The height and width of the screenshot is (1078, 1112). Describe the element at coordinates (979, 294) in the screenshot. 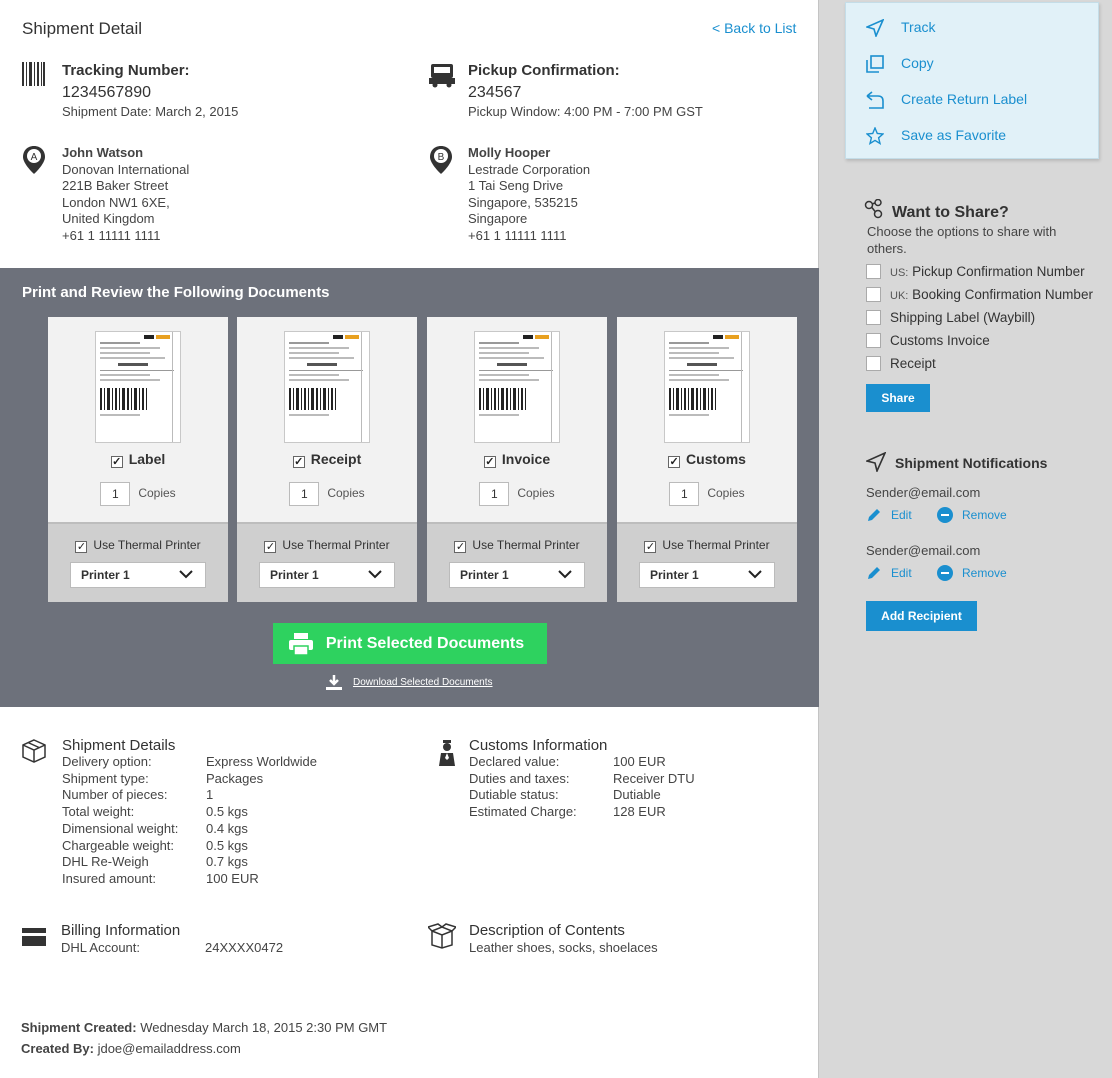

I see `share-option: UK: Booking Confirmation Number` at that location.